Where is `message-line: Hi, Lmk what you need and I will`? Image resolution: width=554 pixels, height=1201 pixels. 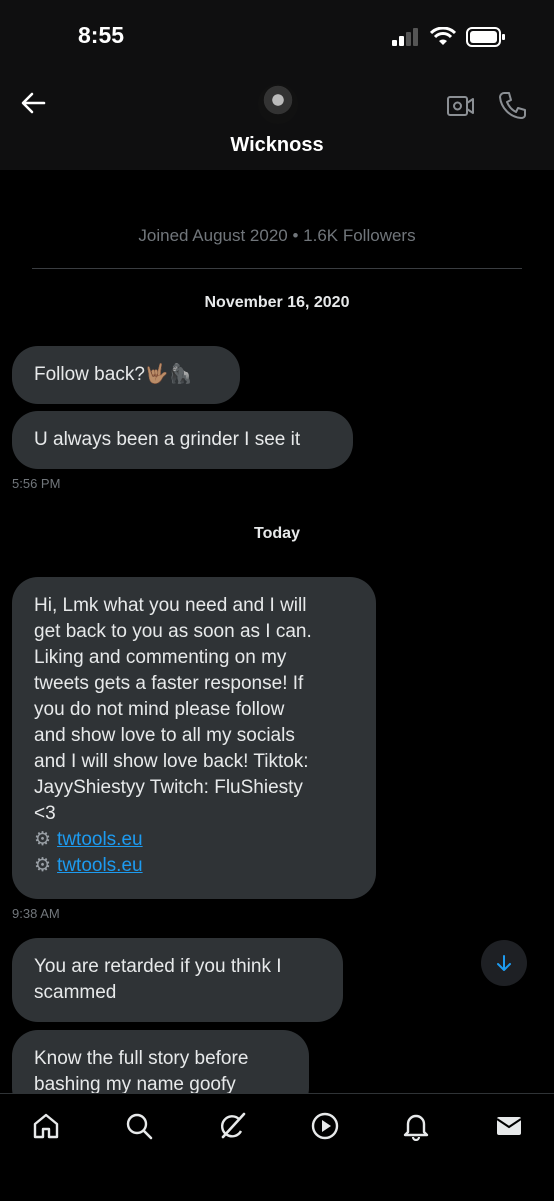 message-line: Hi, Lmk what you need and I will is located at coordinates (170, 605).